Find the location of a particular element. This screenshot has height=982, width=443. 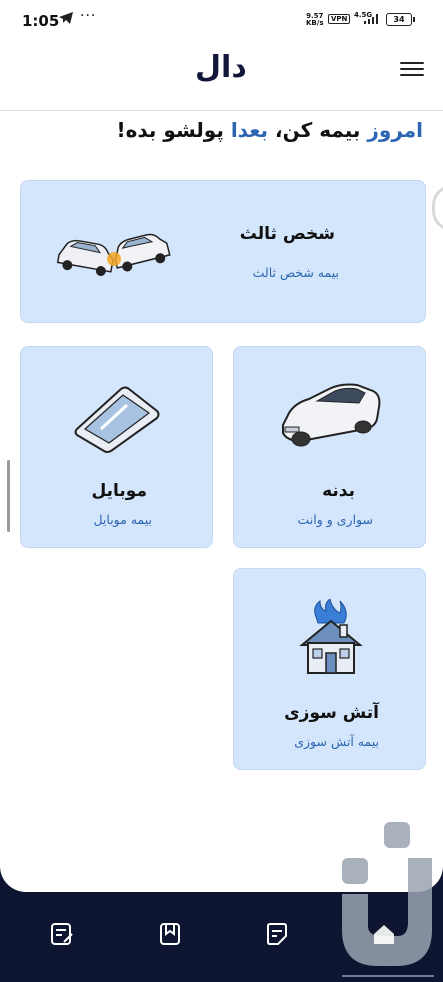

hamburger-icon is located at coordinates (412, 68).